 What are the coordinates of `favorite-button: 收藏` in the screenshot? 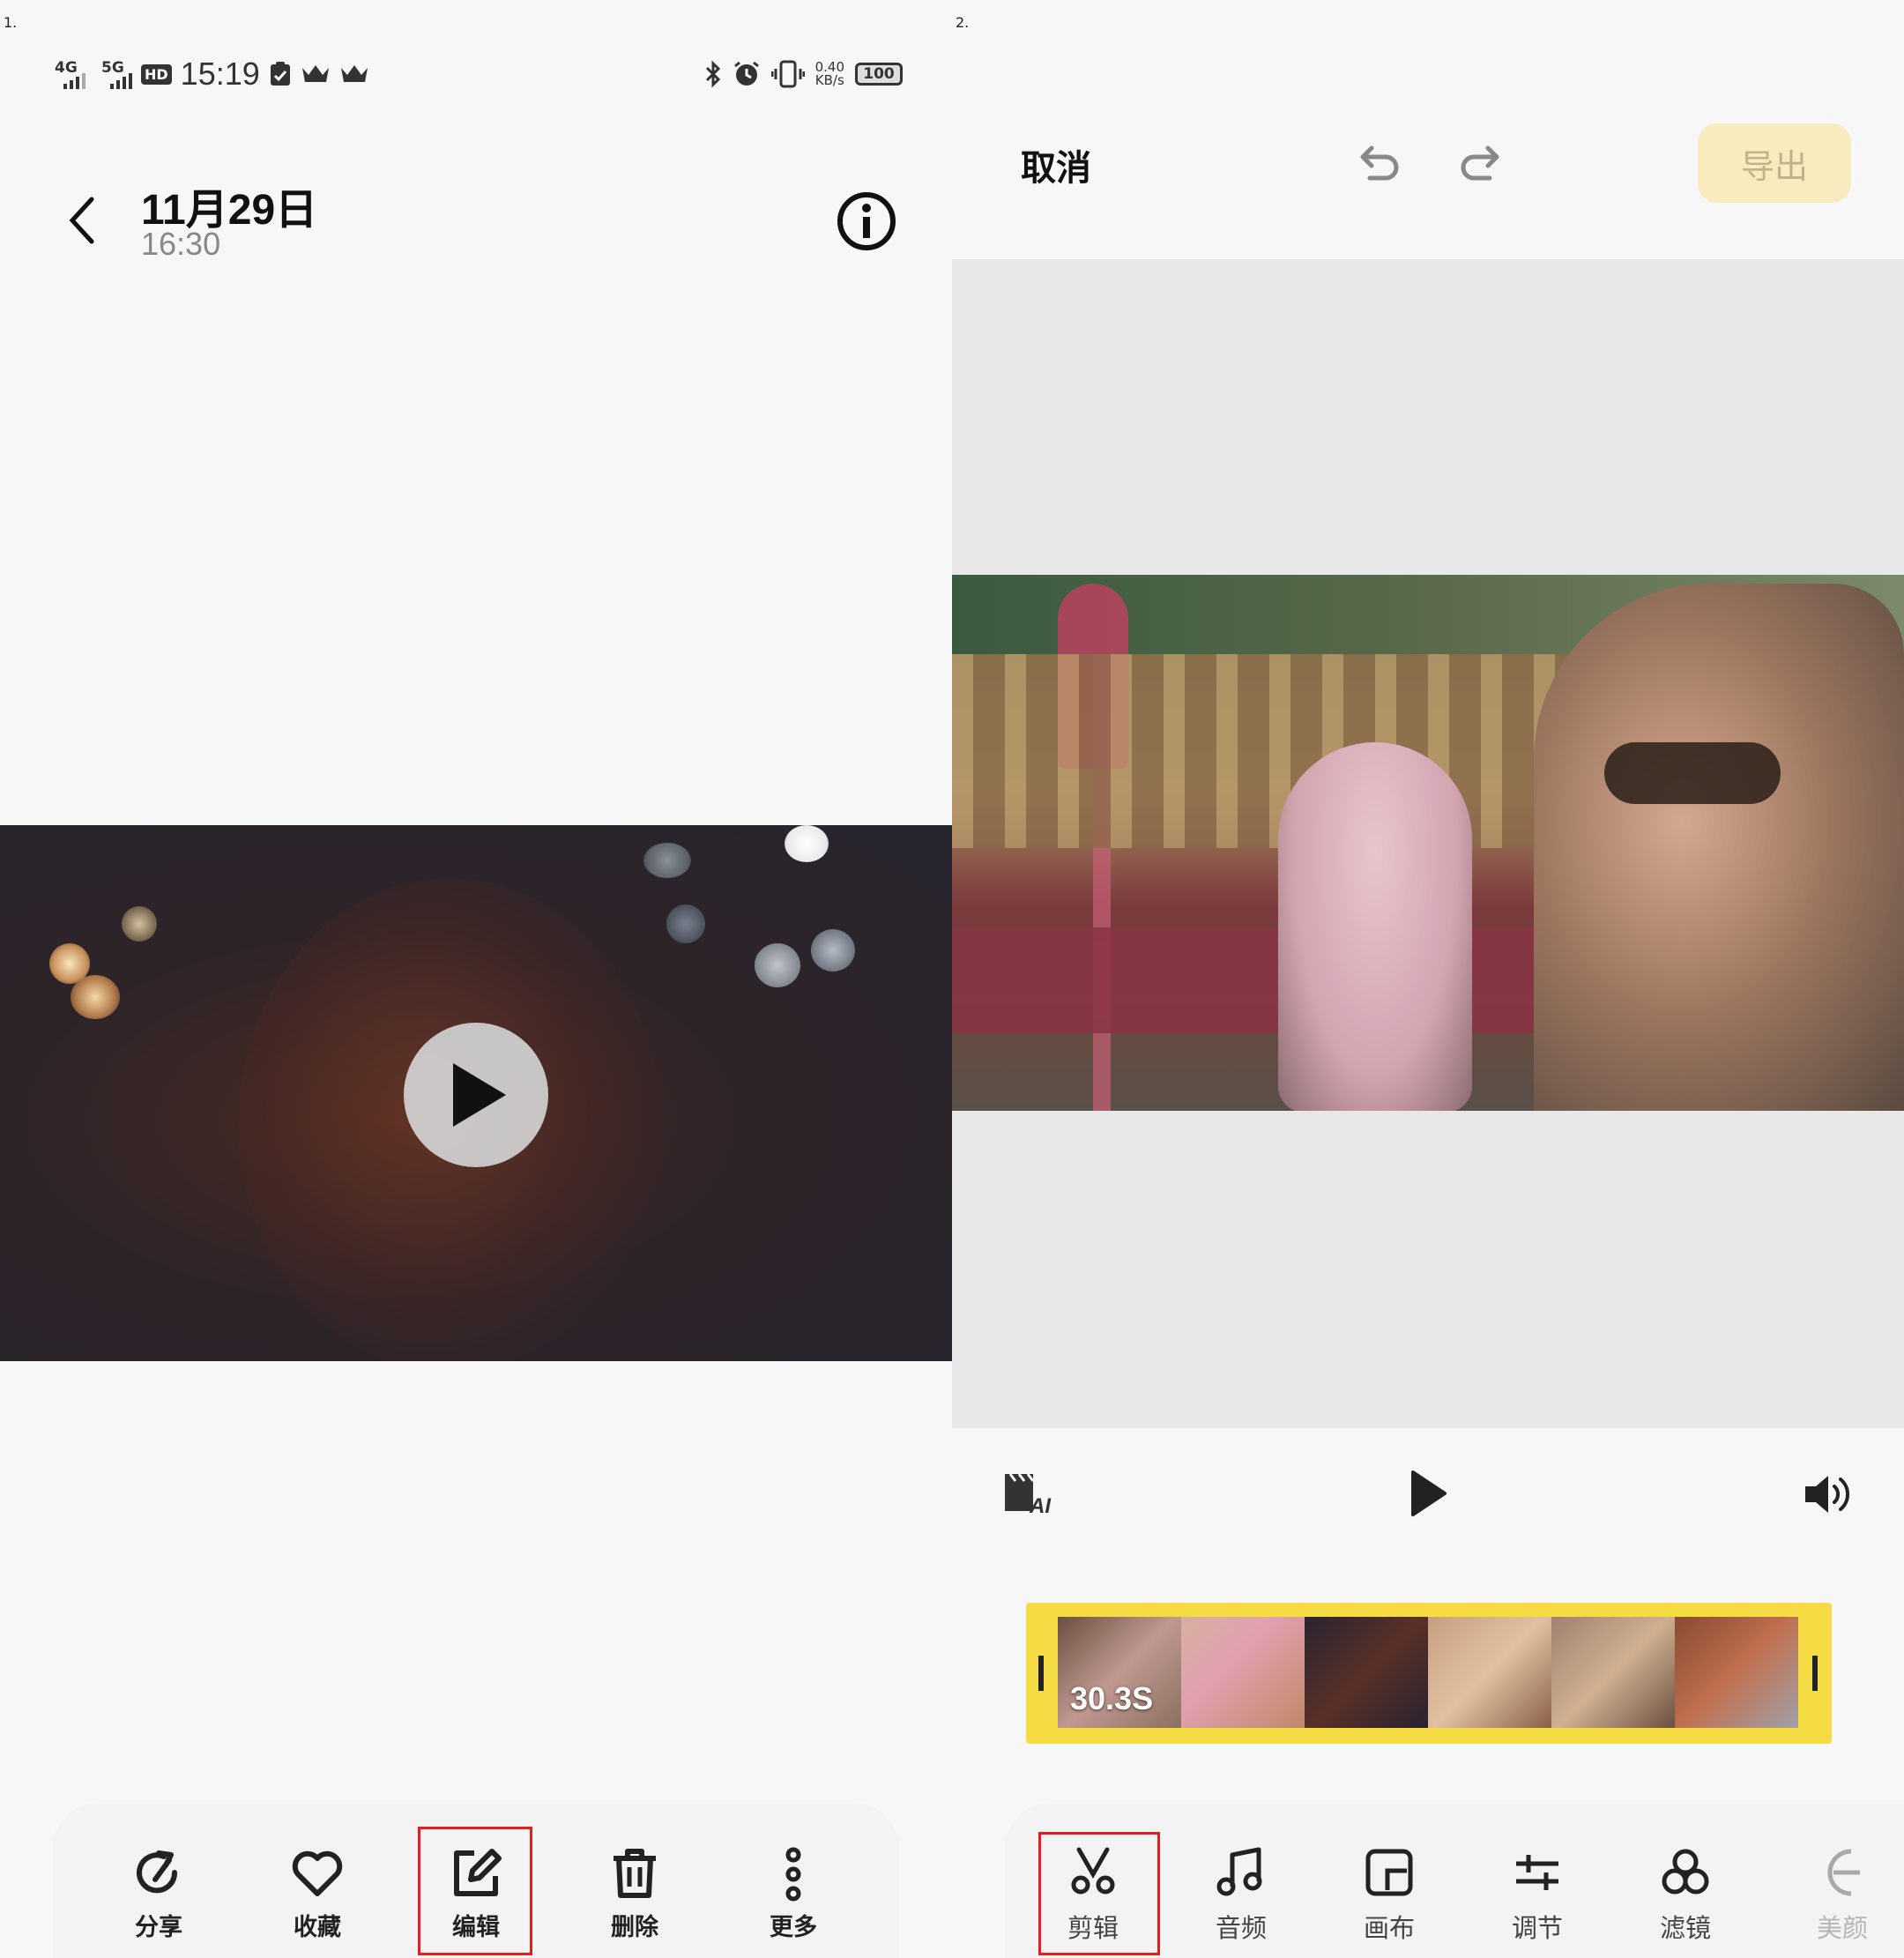 It's located at (317, 1902).